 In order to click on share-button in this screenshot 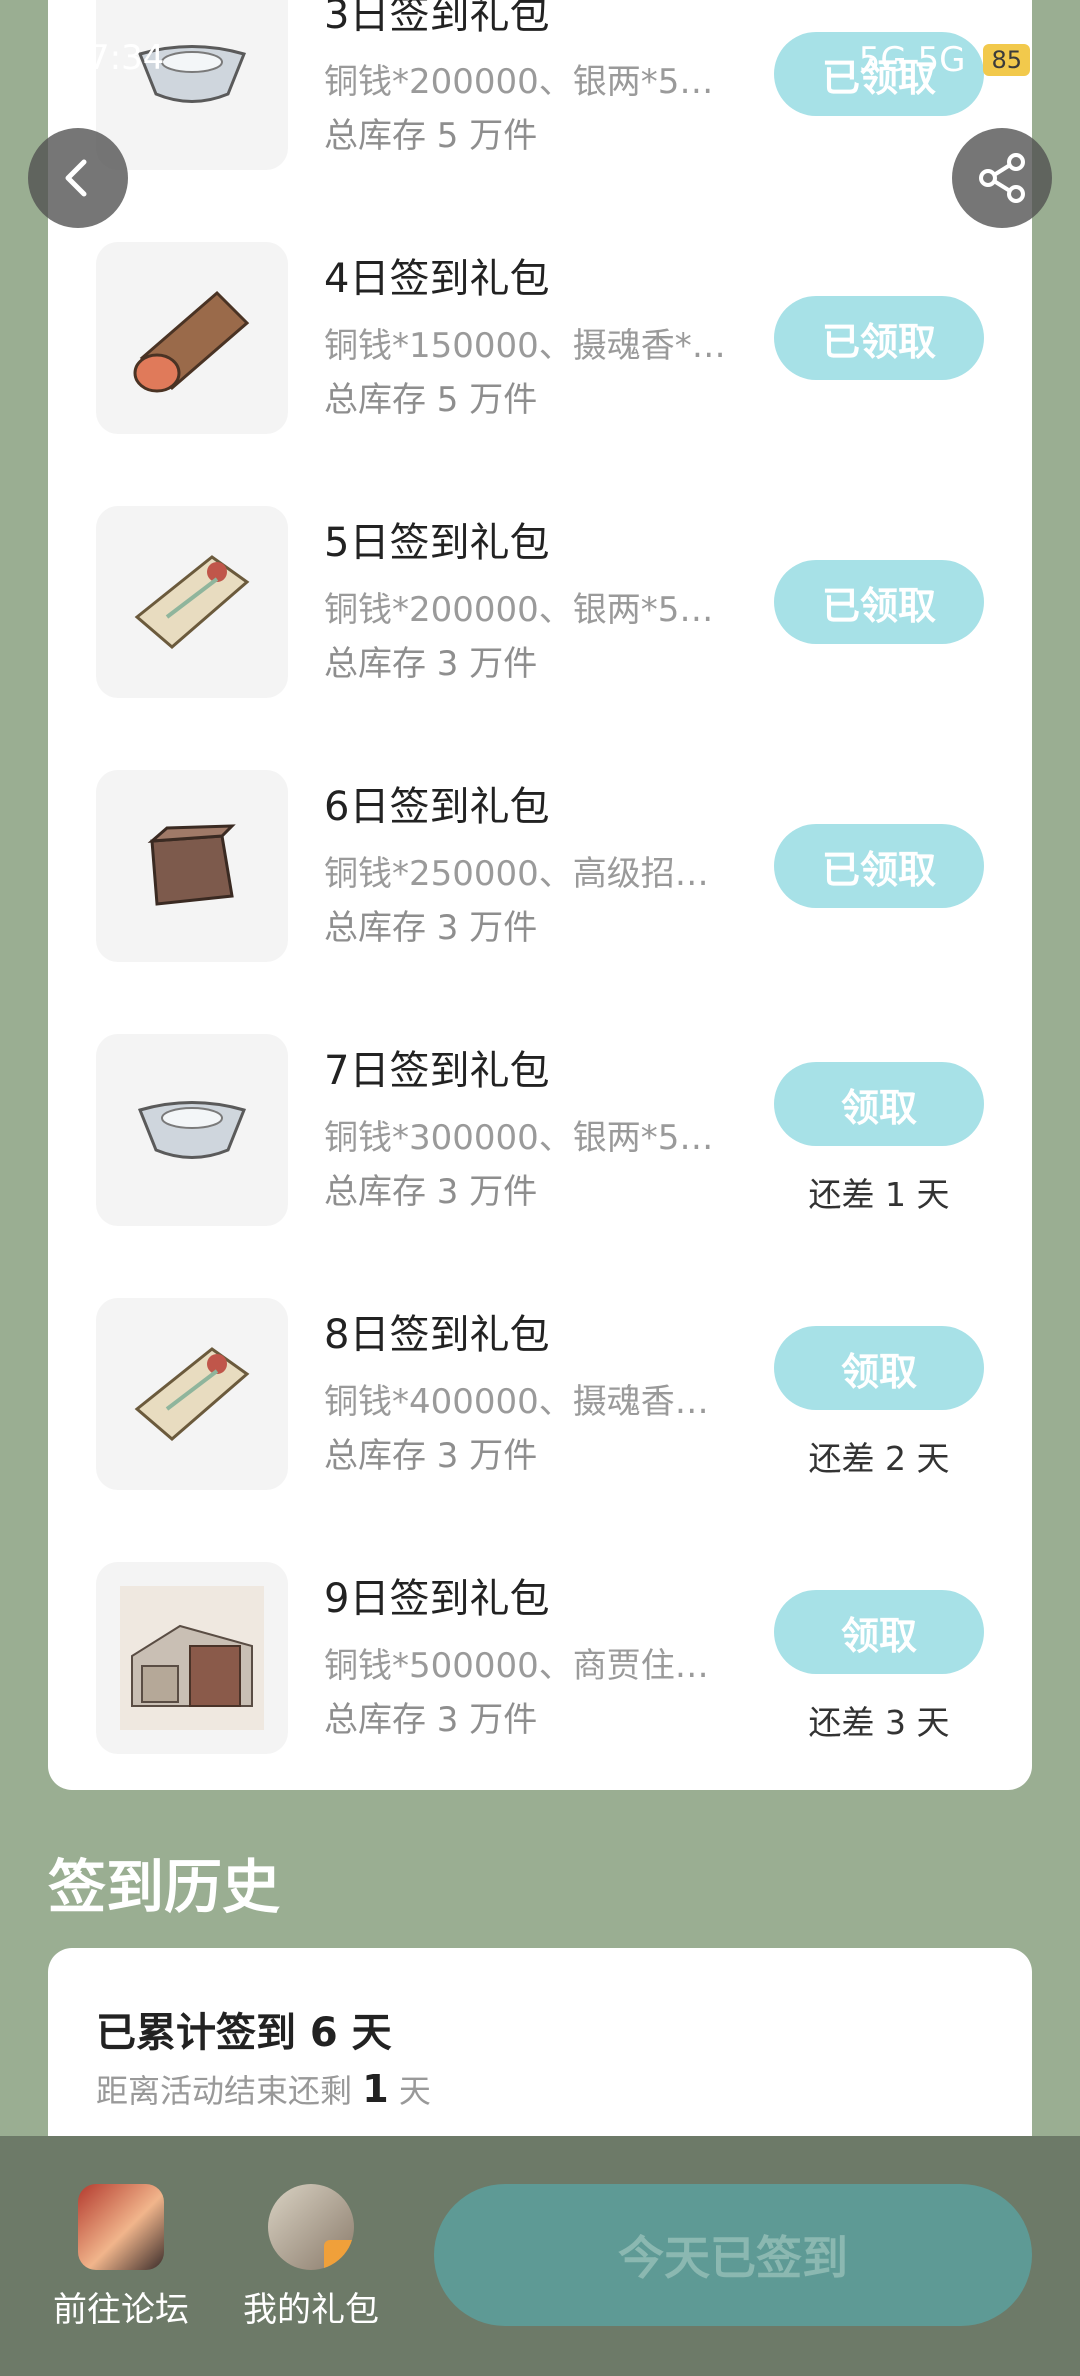, I will do `click(1002, 178)`.